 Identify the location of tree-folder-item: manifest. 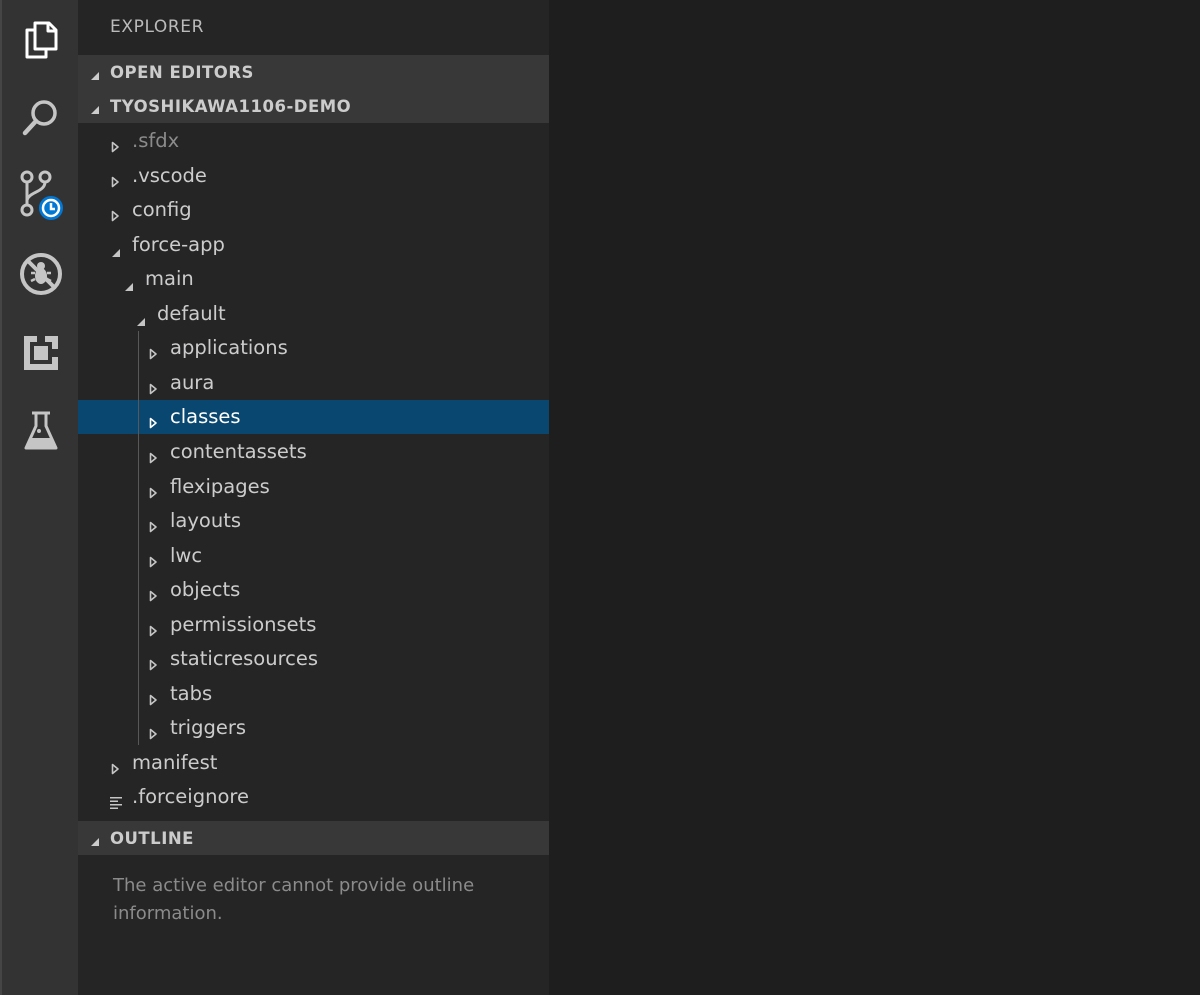
(313, 763).